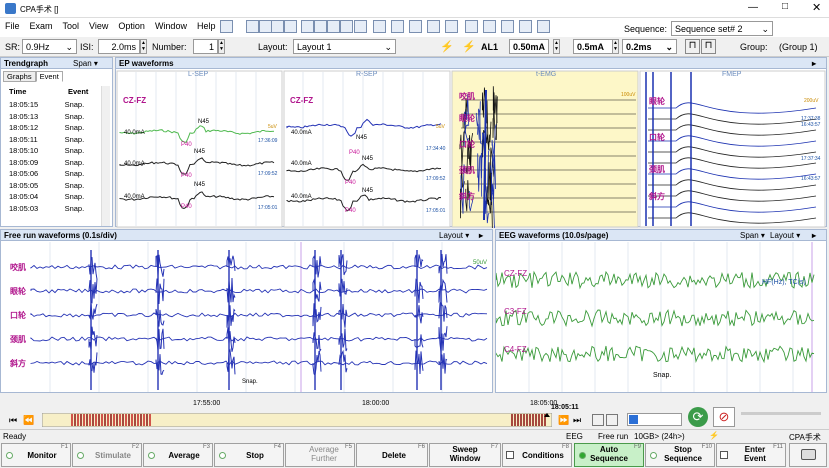  What do you see at coordinates (814, 63) in the screenshot?
I see `ep-close-icon: ▸` at bounding box center [814, 63].